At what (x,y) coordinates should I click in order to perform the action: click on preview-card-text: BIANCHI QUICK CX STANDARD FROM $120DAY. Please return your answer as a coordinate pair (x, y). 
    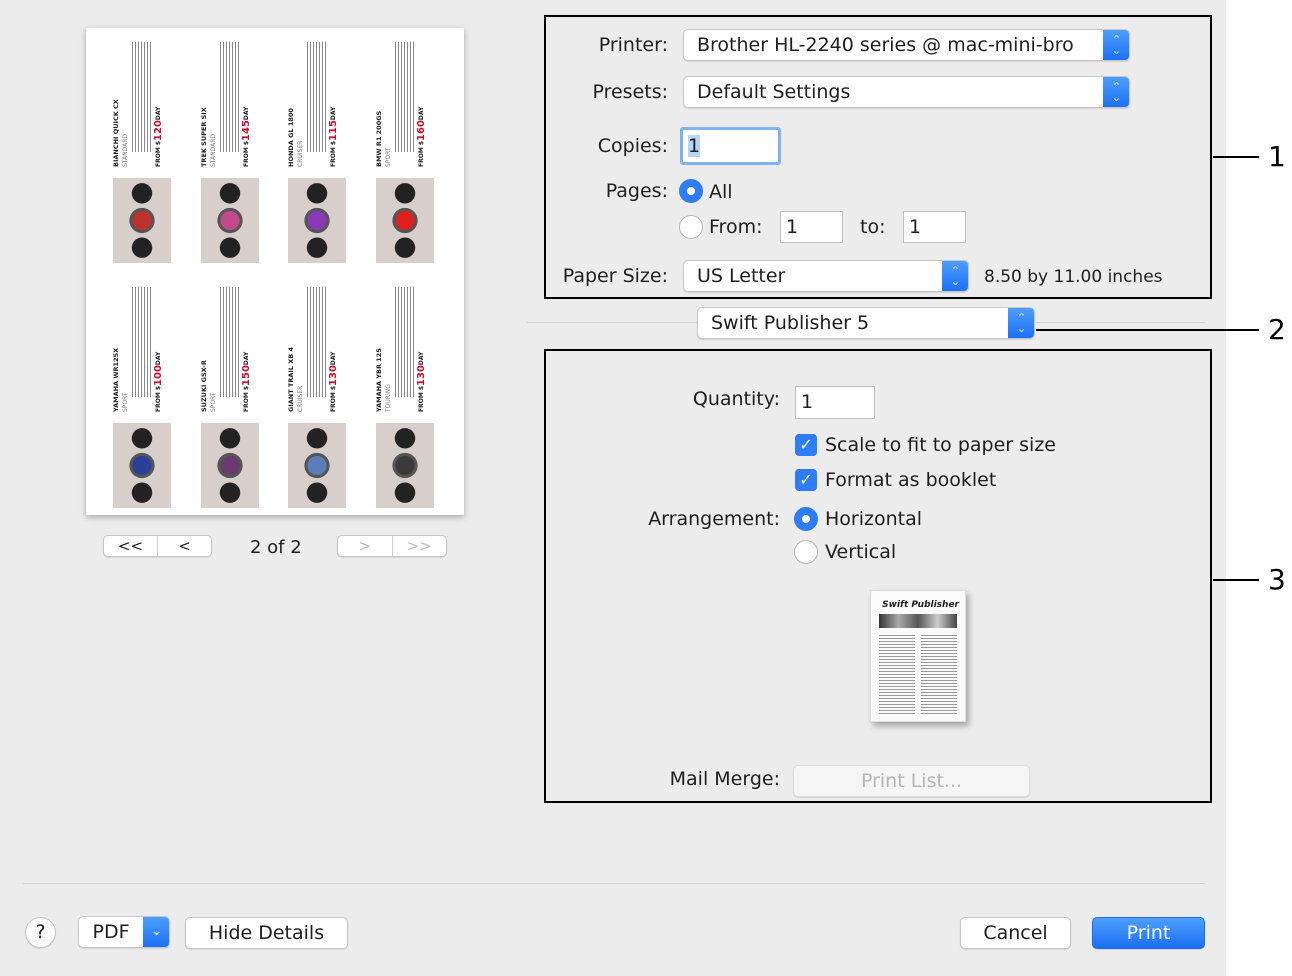
    Looking at the image, I should click on (143, 104).